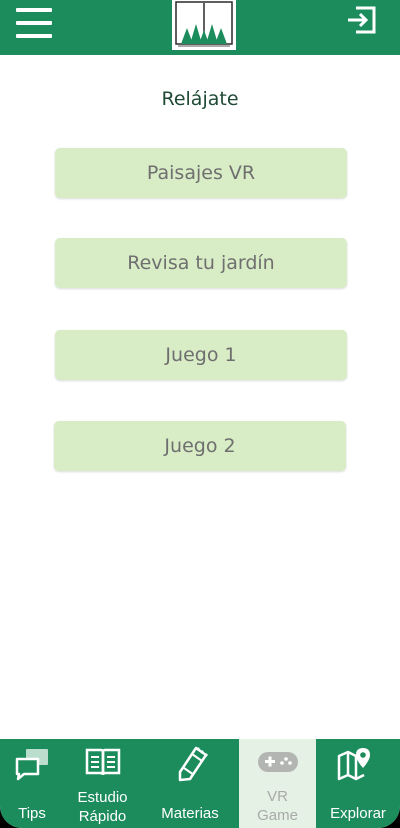  Describe the element at coordinates (362, 20) in the screenshot. I see `logout-icon` at that location.